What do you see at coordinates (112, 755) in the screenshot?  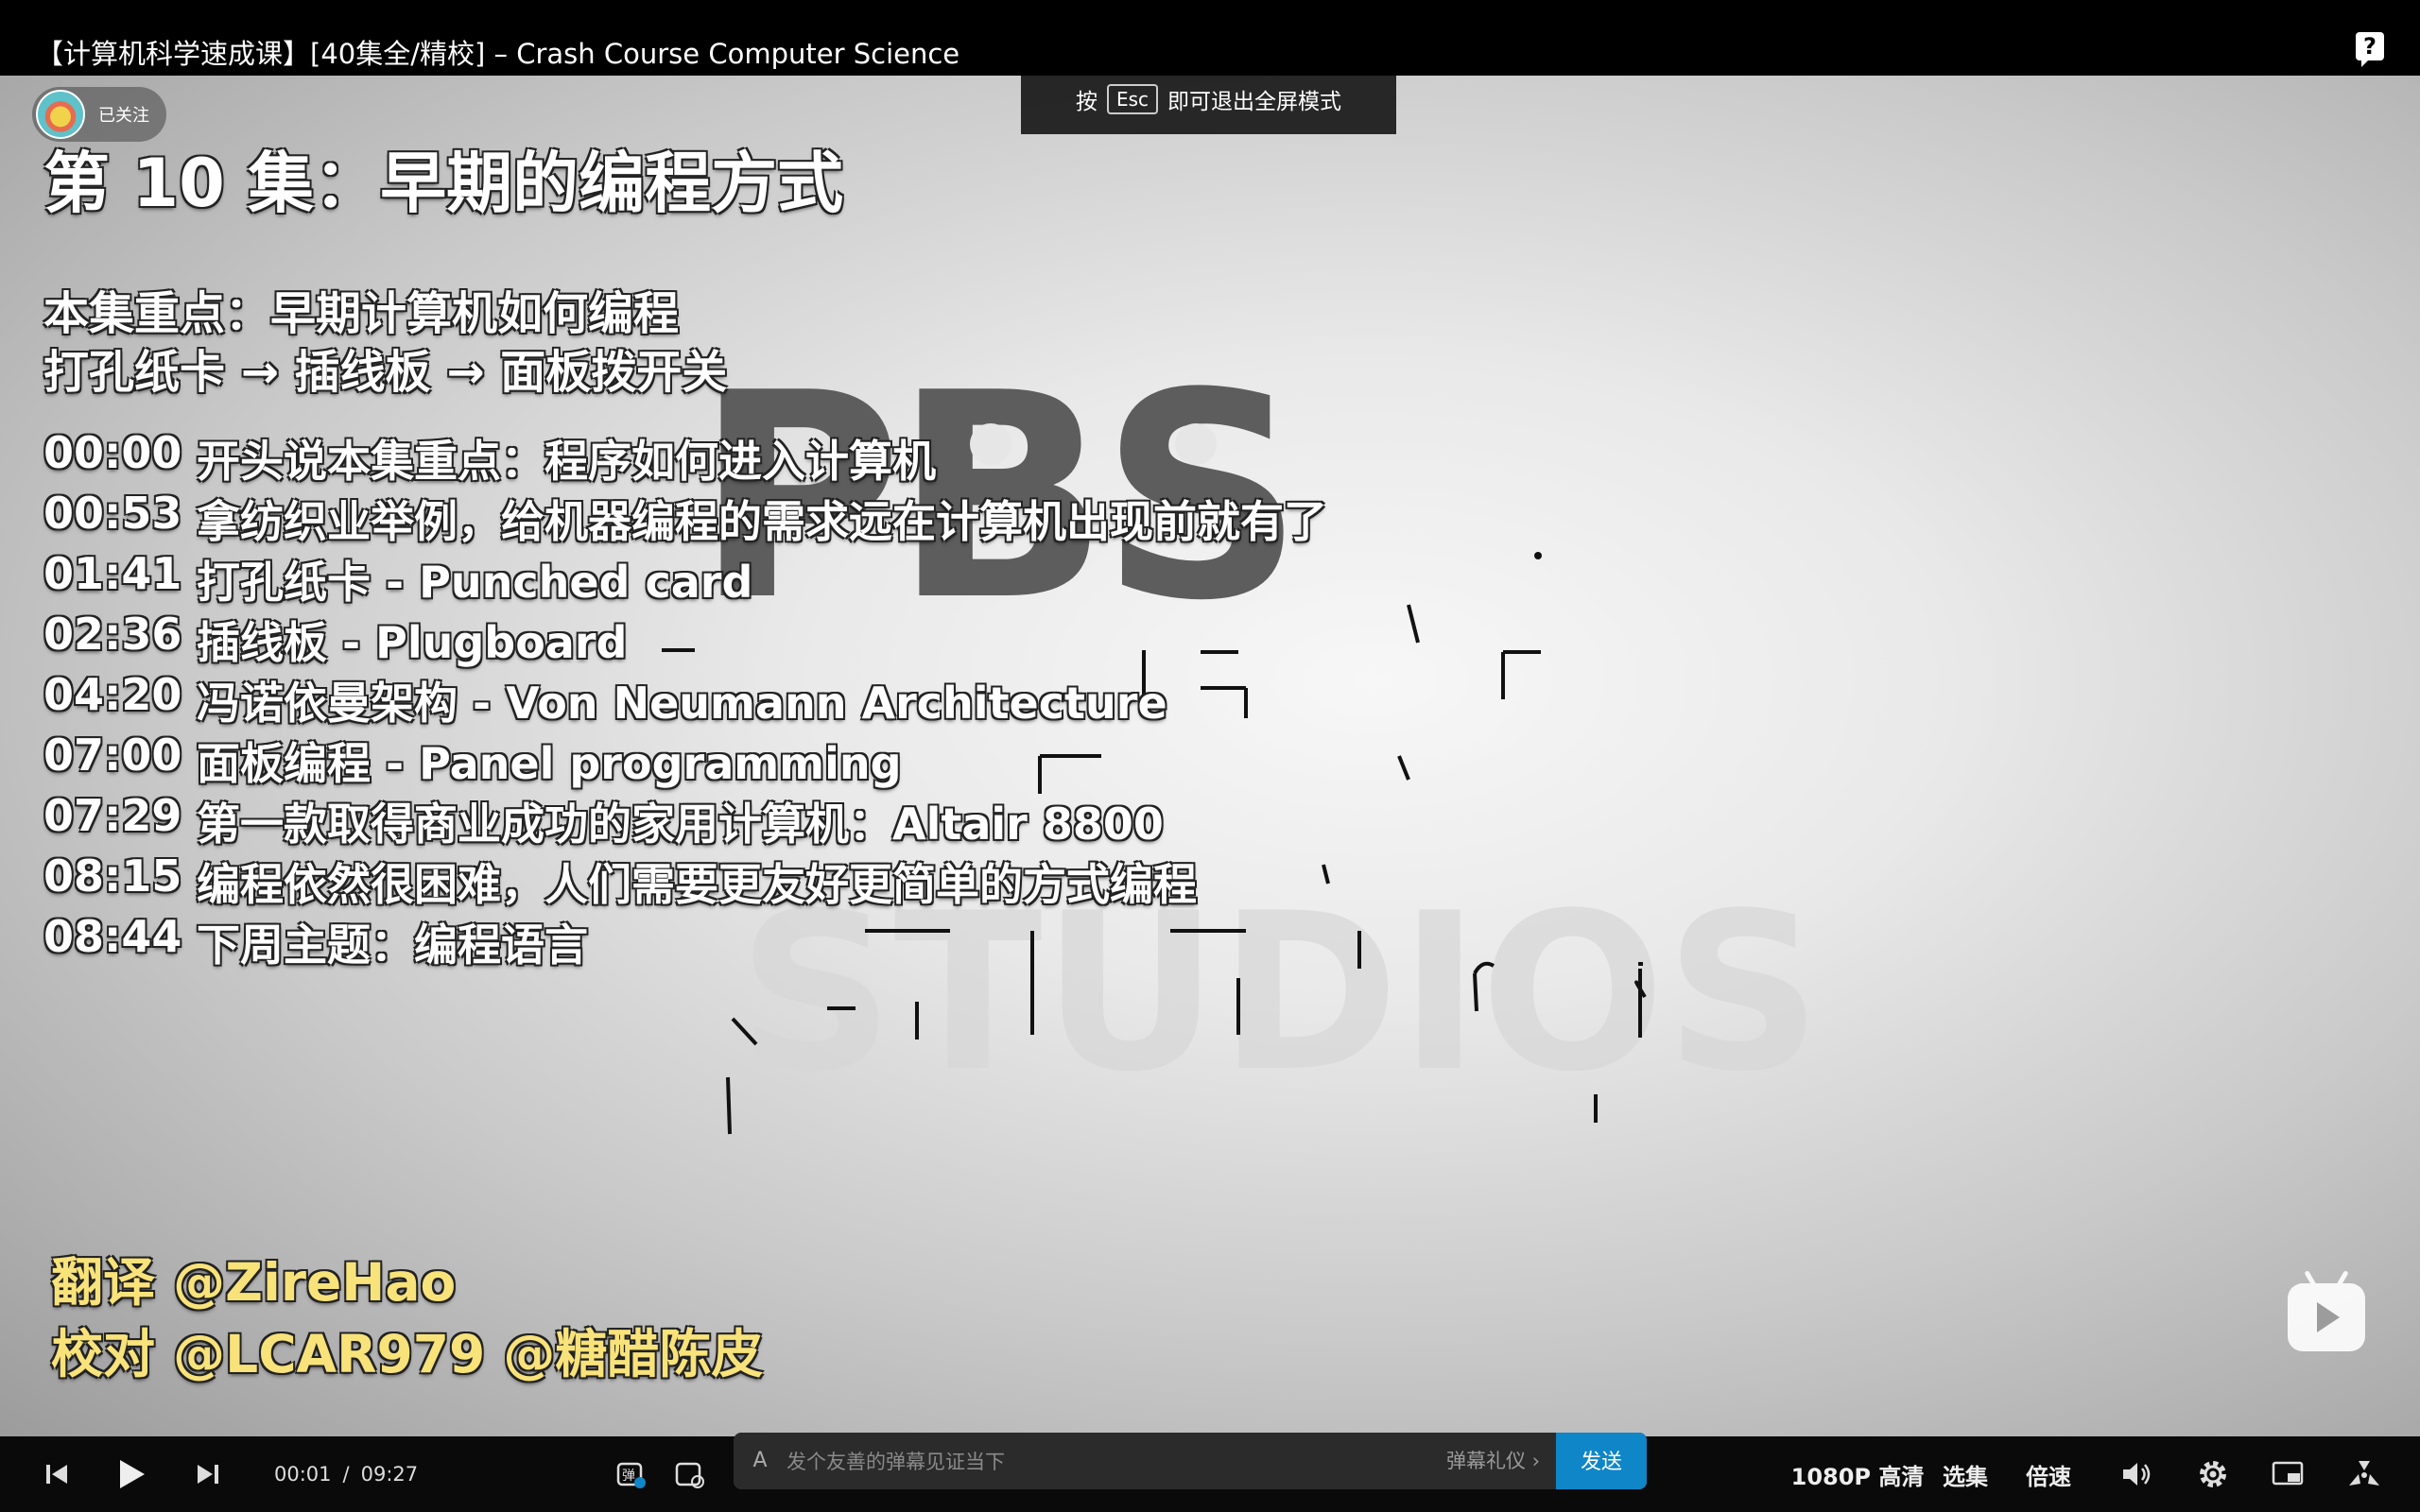 I see `chapter-time: 07:00` at bounding box center [112, 755].